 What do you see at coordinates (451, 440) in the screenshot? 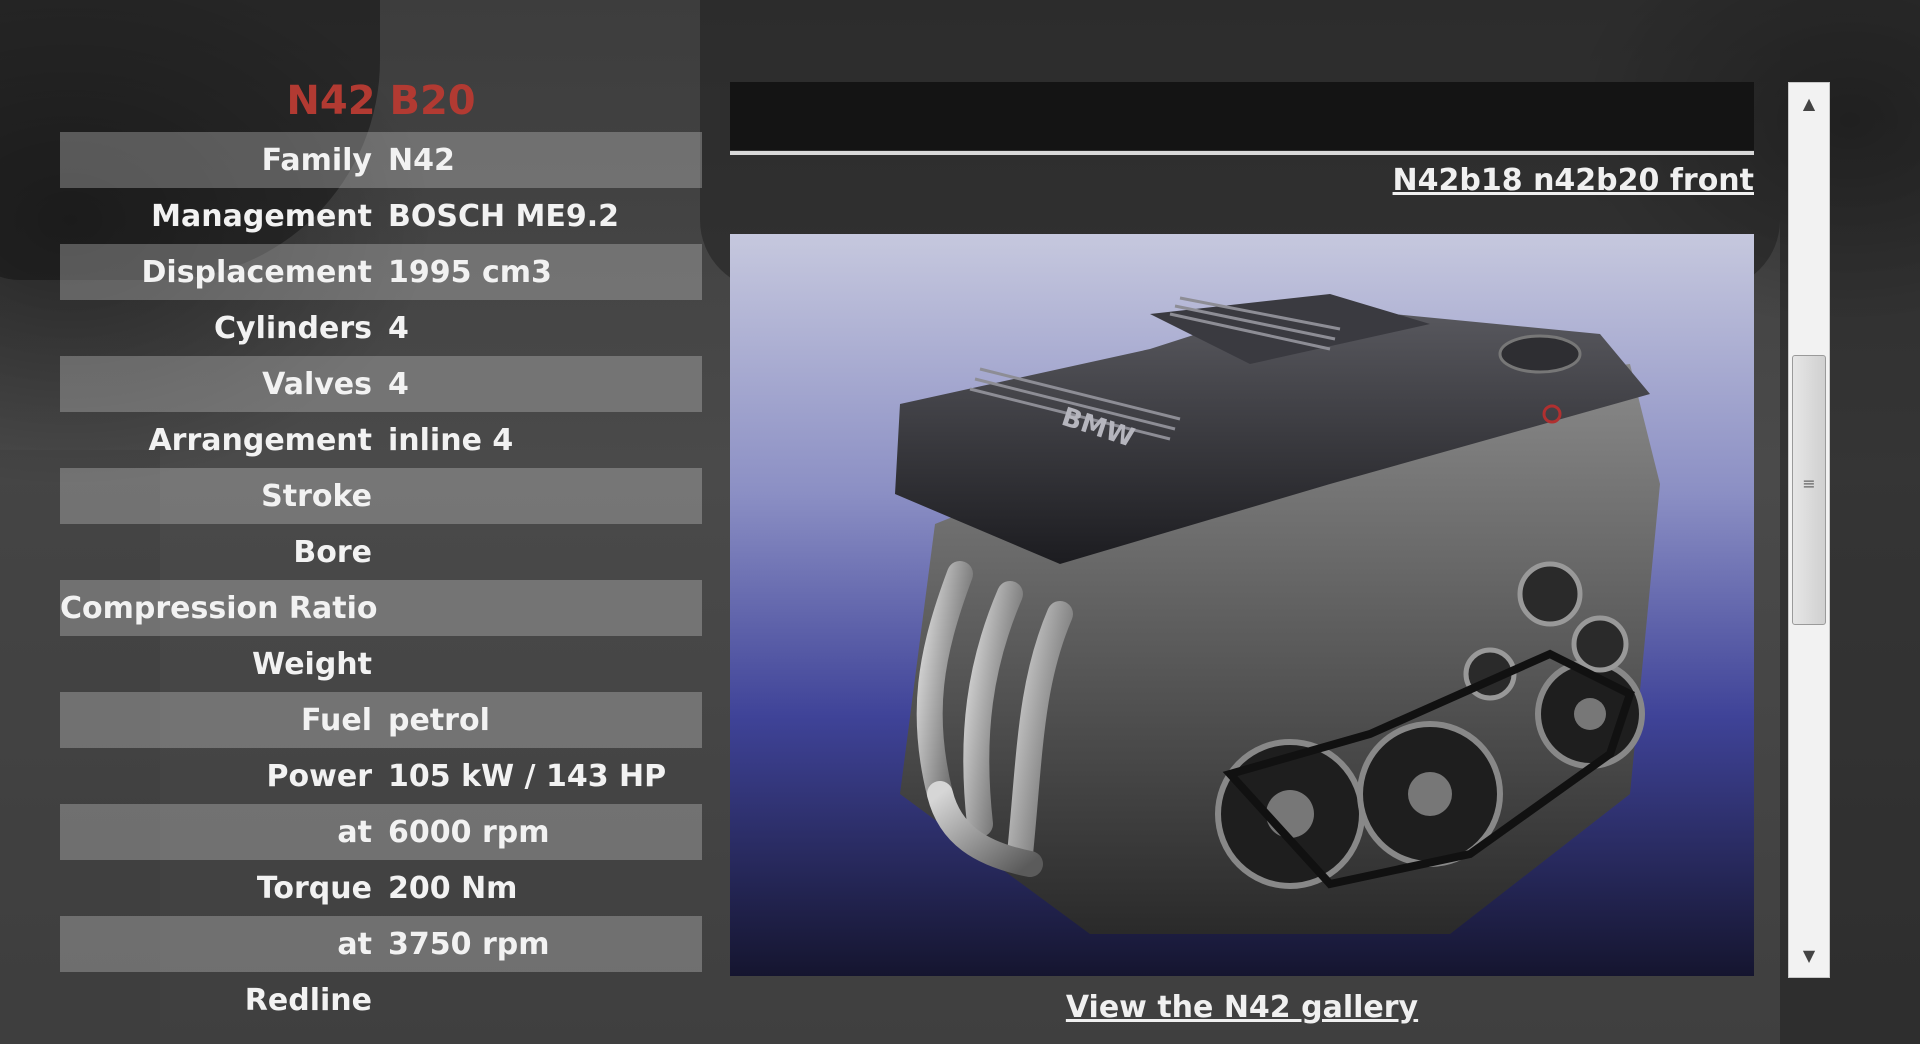
I see `spec-value: inline 4` at bounding box center [451, 440].